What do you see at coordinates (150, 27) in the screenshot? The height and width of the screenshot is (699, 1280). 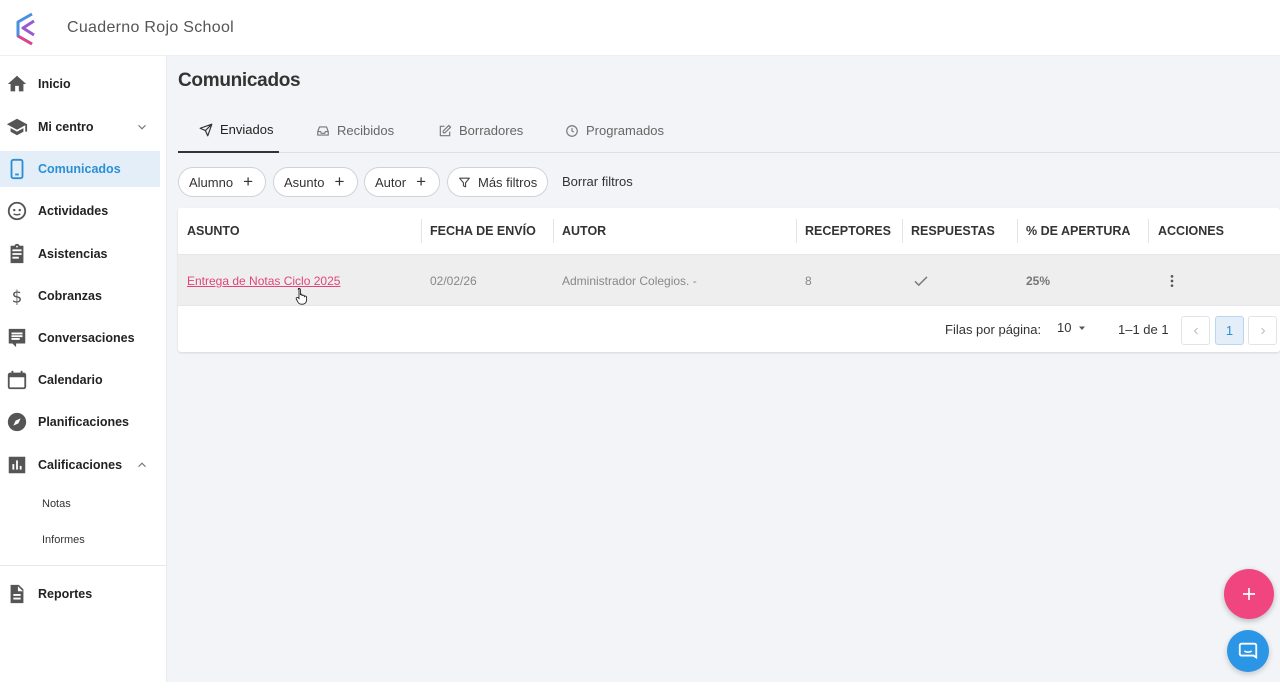 I see `app-title: Cuaderno Rojo School` at bounding box center [150, 27].